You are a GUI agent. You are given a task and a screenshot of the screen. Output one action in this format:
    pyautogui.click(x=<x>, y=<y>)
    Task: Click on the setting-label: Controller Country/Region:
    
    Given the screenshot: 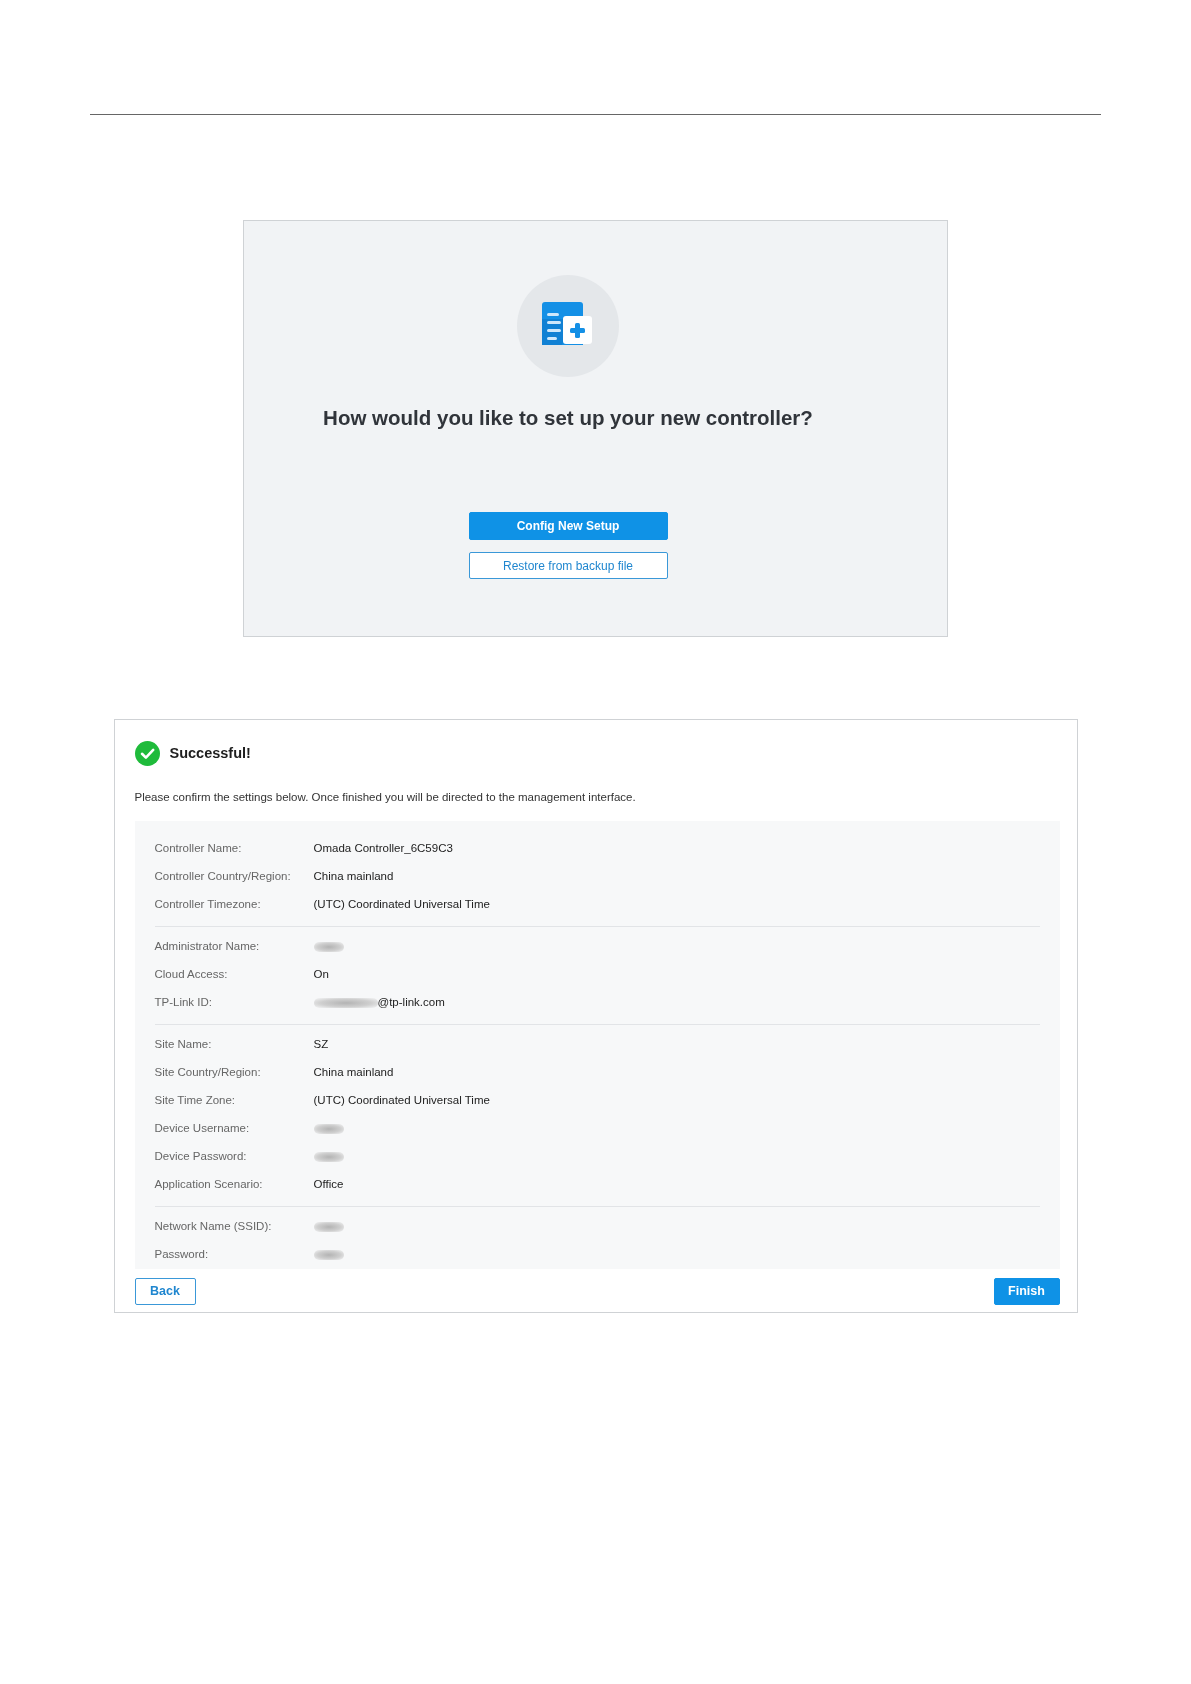 What is the action you would take?
    pyautogui.click(x=223, y=877)
    